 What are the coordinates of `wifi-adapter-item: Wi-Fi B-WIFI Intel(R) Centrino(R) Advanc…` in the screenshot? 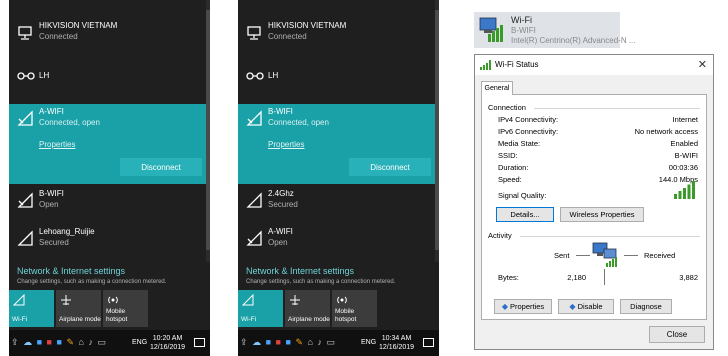 It's located at (555, 30).